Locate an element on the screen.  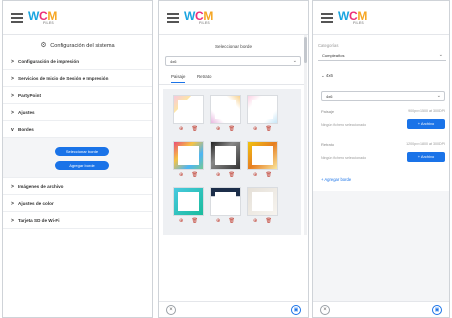
menu-item-settings: > Ajustes is located at coordinates (77, 112).